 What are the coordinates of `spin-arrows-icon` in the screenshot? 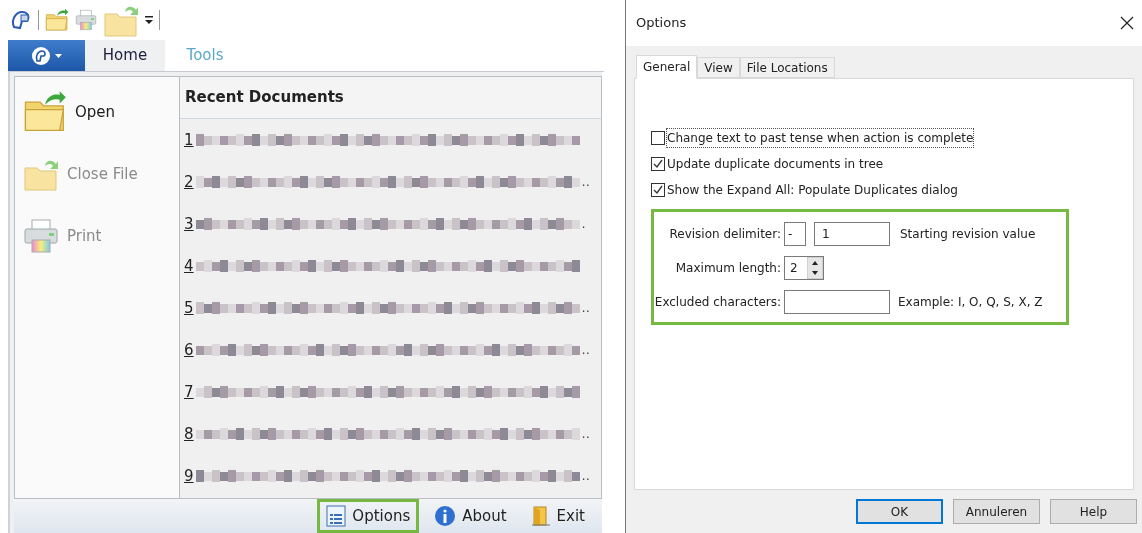 It's located at (815, 268).